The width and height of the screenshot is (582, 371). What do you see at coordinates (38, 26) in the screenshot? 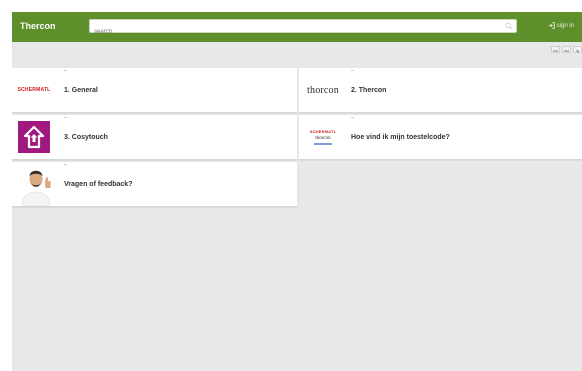
I see `app-title: Thercon` at bounding box center [38, 26].